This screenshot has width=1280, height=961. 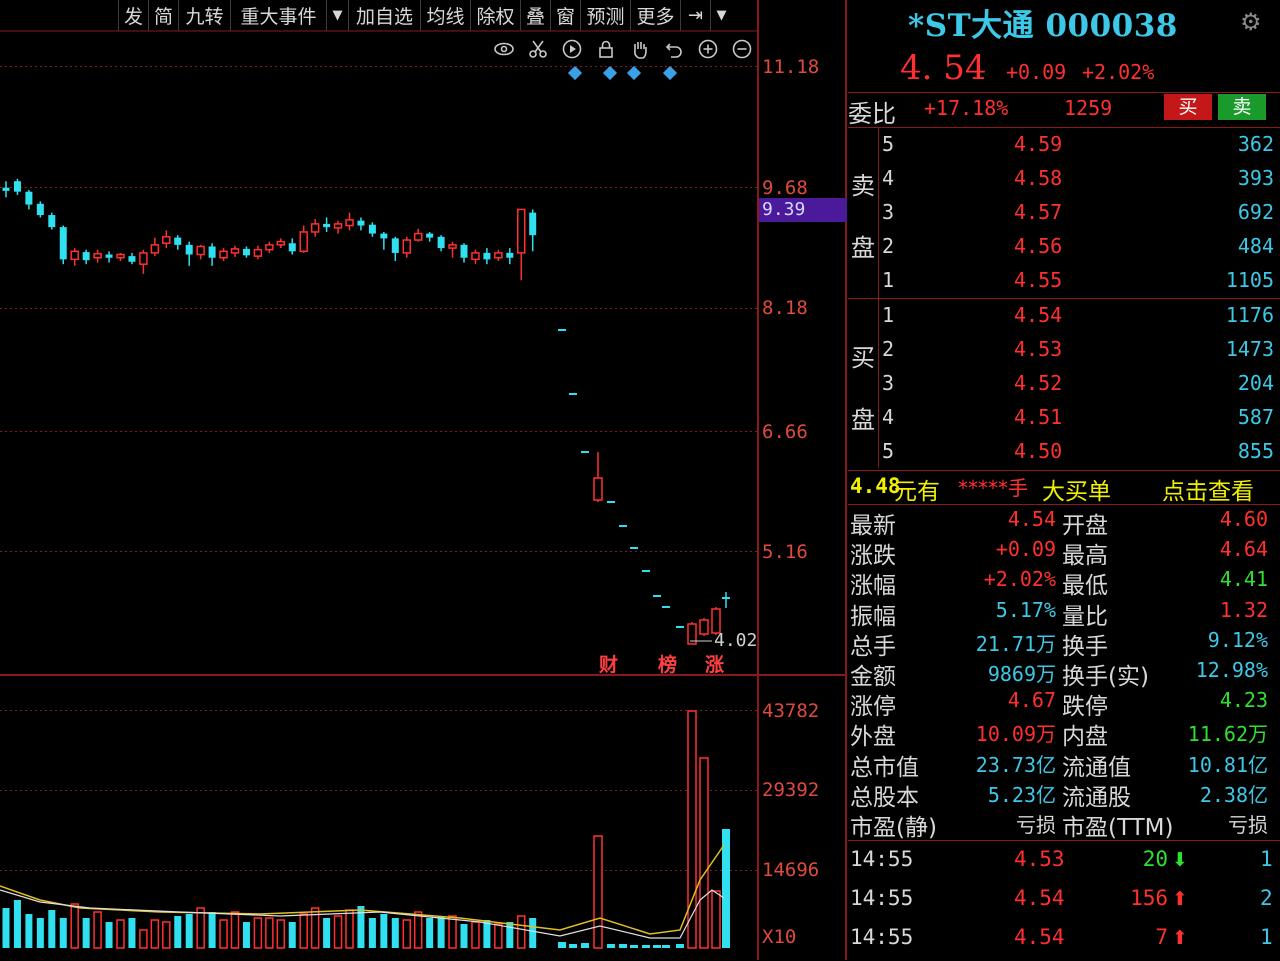 What do you see at coordinates (791, 870) in the screenshot?
I see `volume-axis-label: 14696` at bounding box center [791, 870].